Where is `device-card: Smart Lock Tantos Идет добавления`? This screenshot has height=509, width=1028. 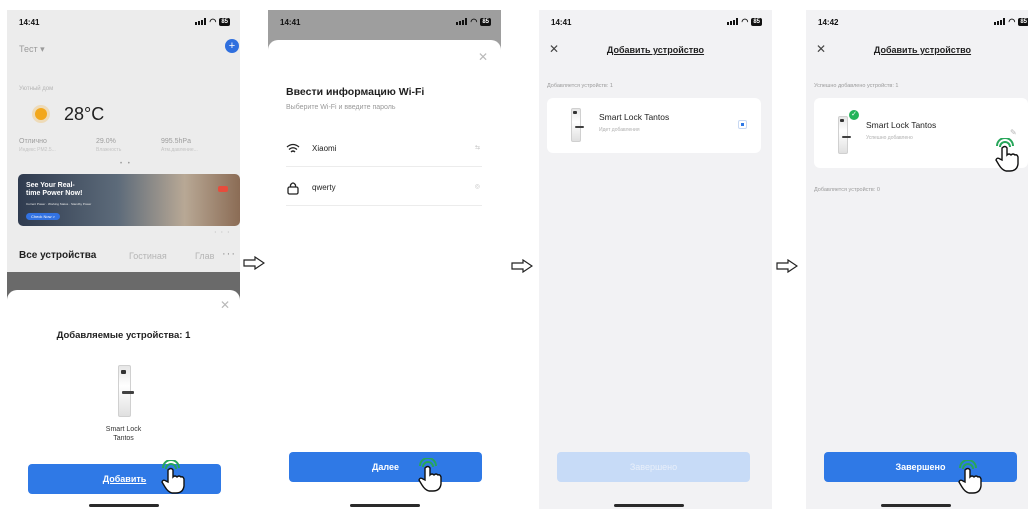
device-card: Smart Lock Tantos Идет добавления is located at coordinates (654, 125).